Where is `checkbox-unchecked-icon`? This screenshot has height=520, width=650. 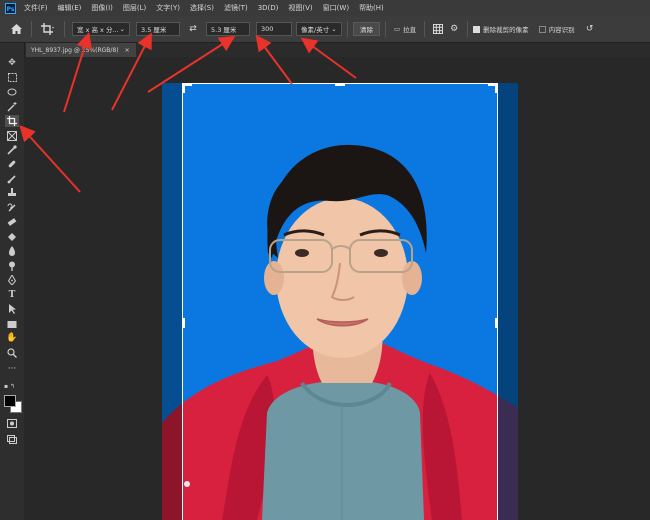 checkbox-unchecked-icon is located at coordinates (542, 29).